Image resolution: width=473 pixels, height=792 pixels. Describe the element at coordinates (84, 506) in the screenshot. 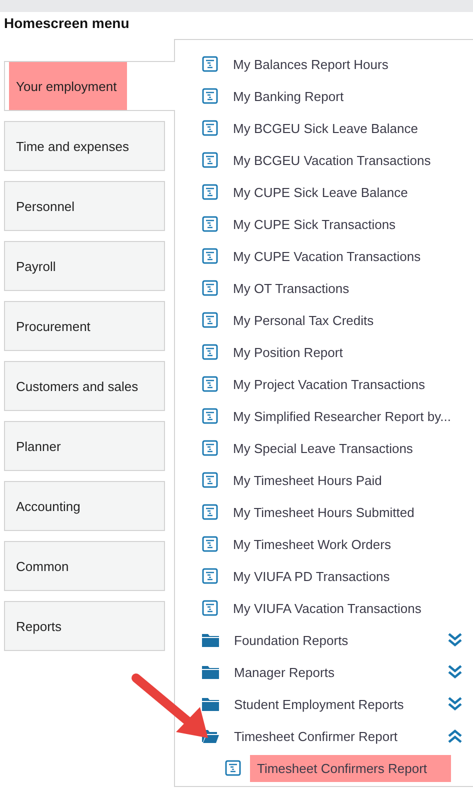

I see `menu-tab: Accounting` at that location.